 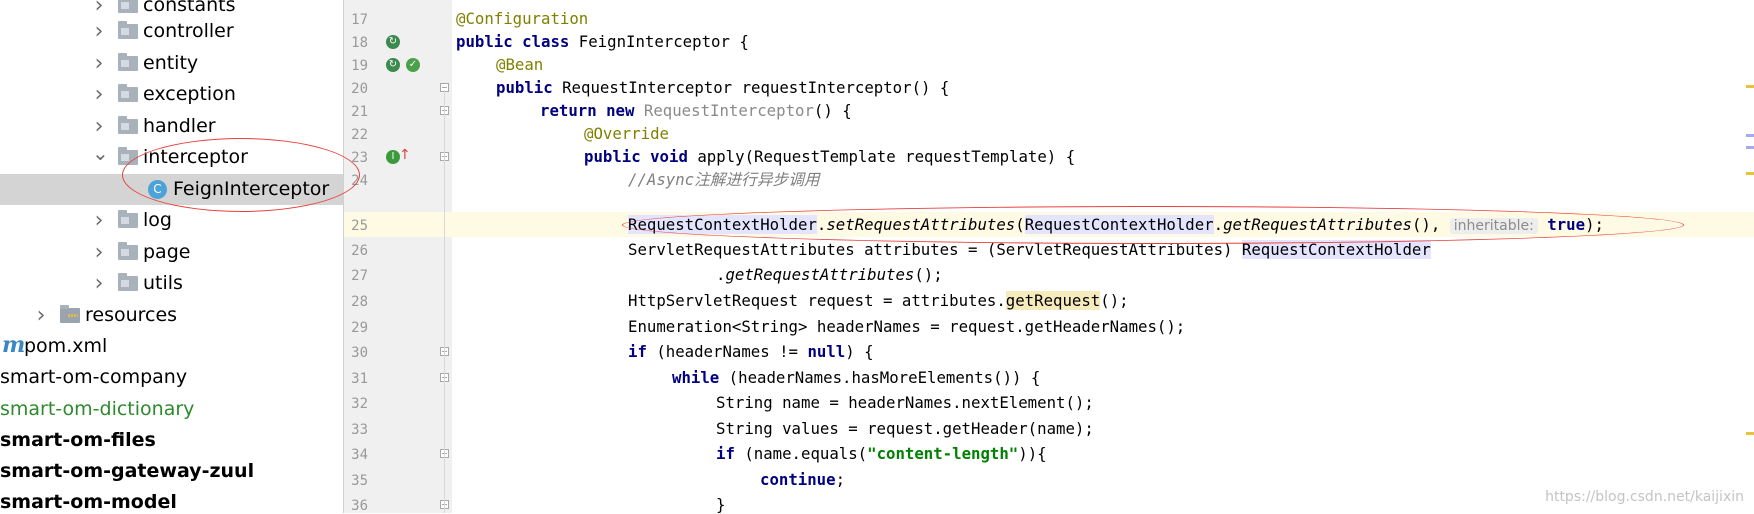 I want to click on overrides-arrow-icon: ↑, so click(x=405, y=155).